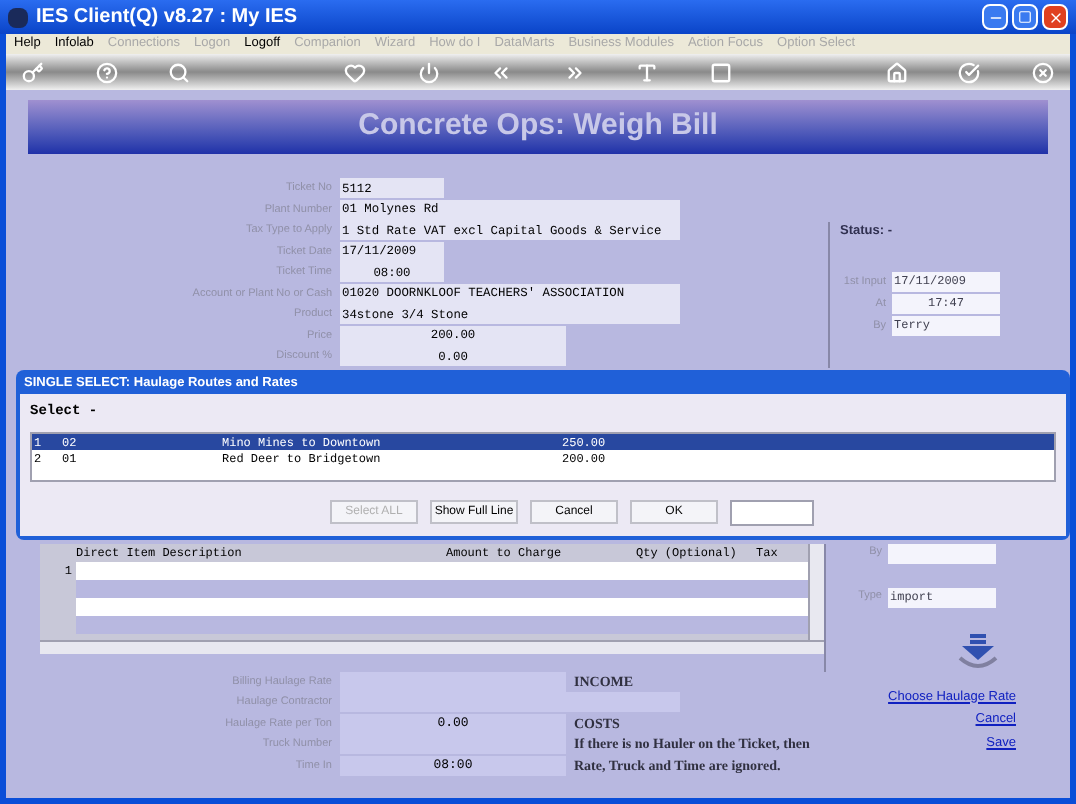 The width and height of the screenshot is (1076, 804). I want to click on form-title: Concrete Ops: Weigh Bill, so click(538, 126).